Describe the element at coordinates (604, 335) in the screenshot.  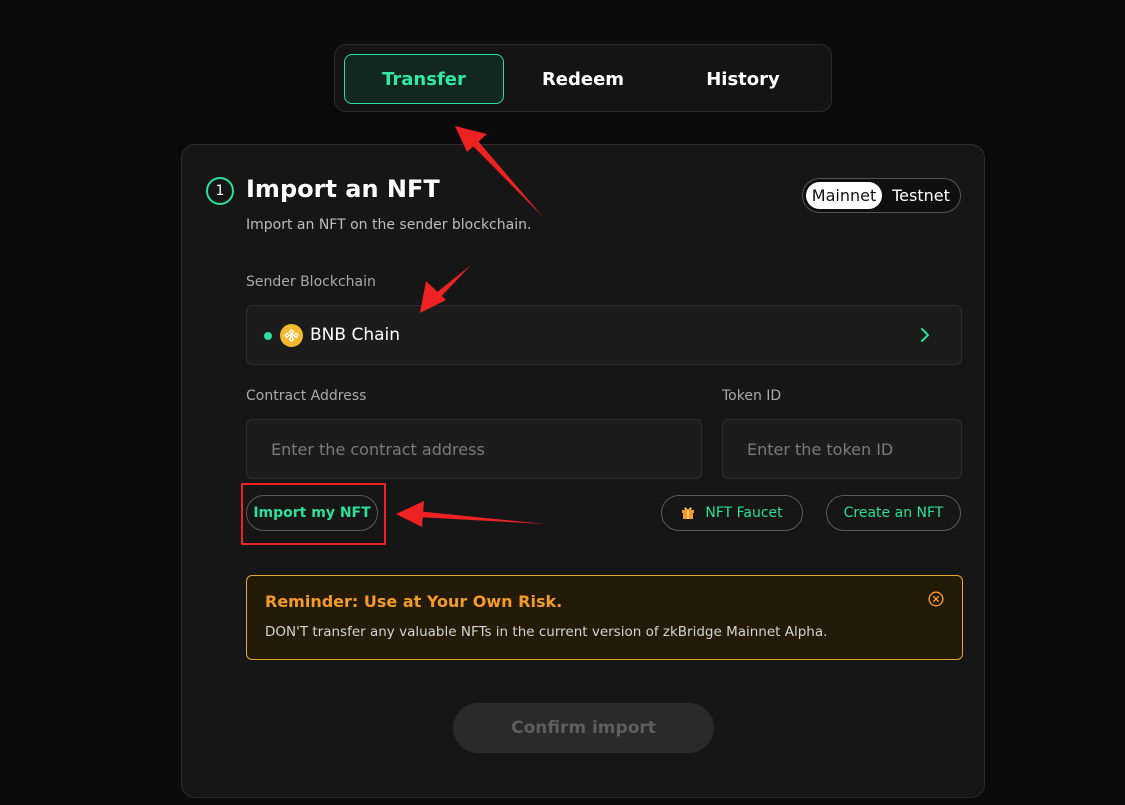
I see `sender-blockchain-select: BNB Chain` at that location.